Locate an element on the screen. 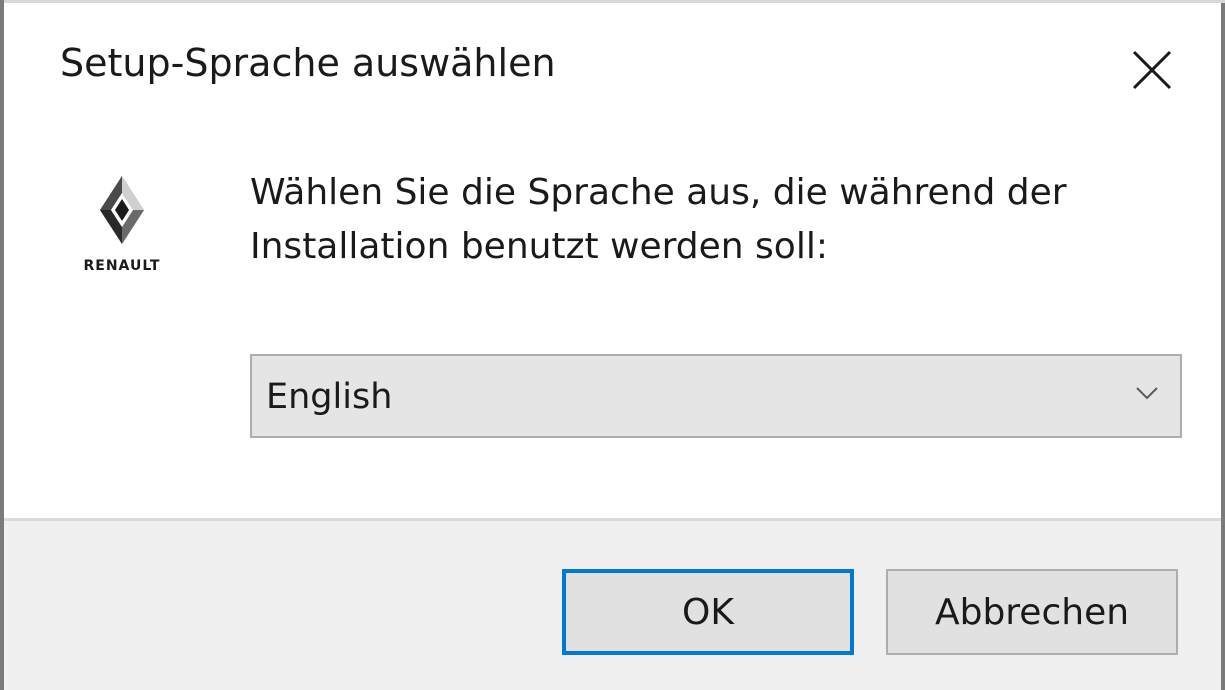 The height and width of the screenshot is (690, 1225). chevron-down-icon is located at coordinates (1147, 393).